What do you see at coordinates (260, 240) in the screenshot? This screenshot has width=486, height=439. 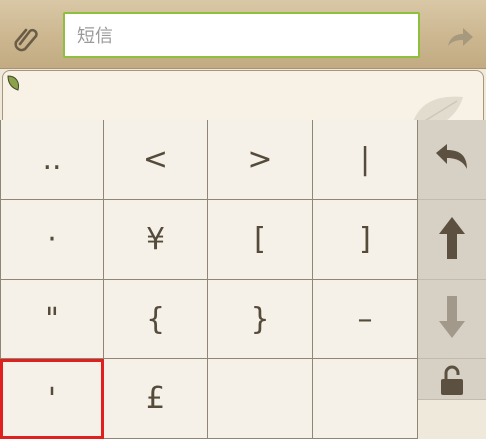 I see `key: [` at bounding box center [260, 240].